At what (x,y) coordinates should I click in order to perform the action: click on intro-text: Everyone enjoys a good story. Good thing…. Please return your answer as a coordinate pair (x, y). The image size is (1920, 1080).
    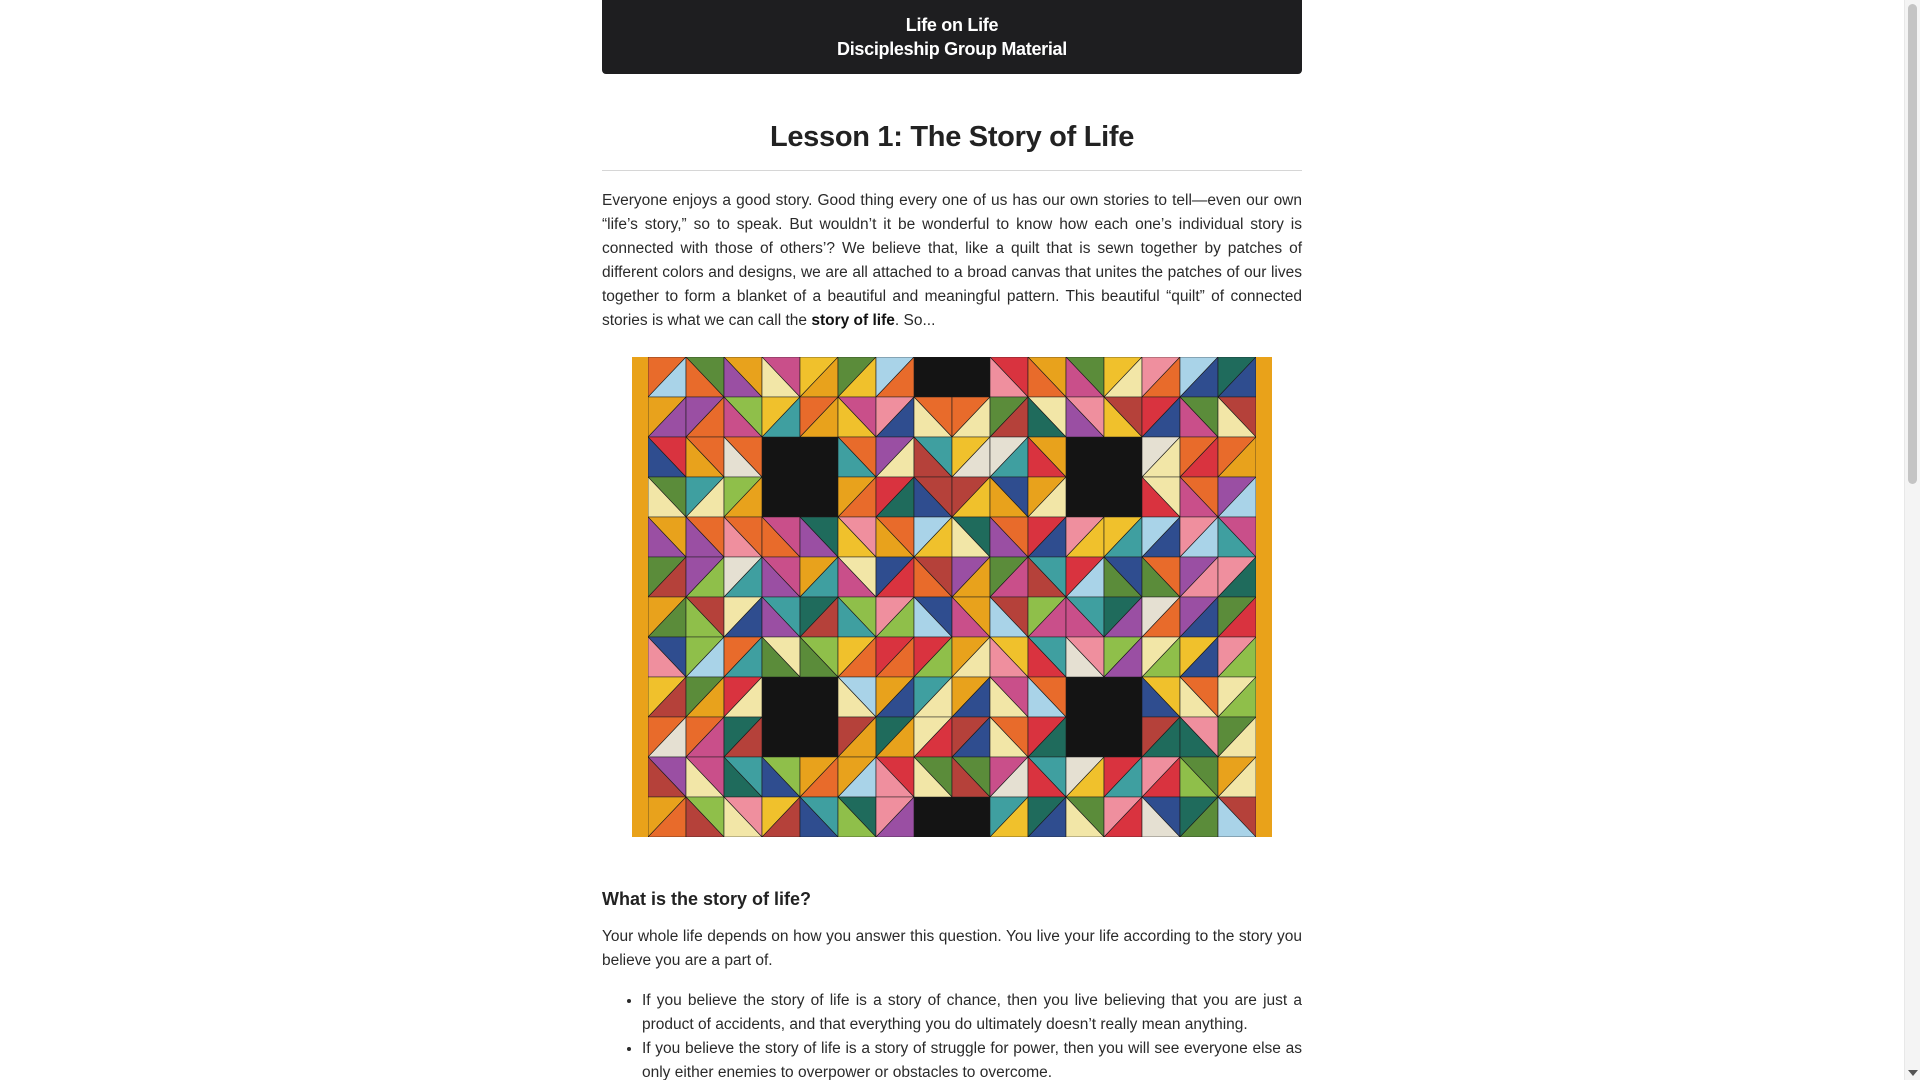
    Looking at the image, I should click on (952, 260).